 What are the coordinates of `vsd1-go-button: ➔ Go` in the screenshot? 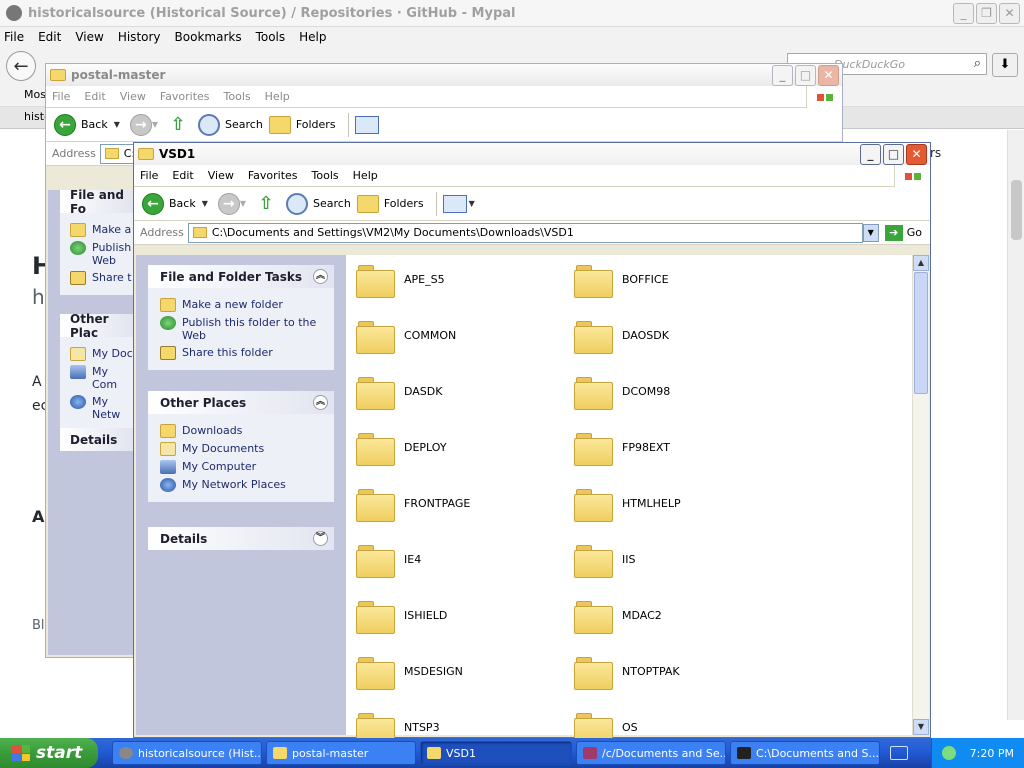 It's located at (903, 232).